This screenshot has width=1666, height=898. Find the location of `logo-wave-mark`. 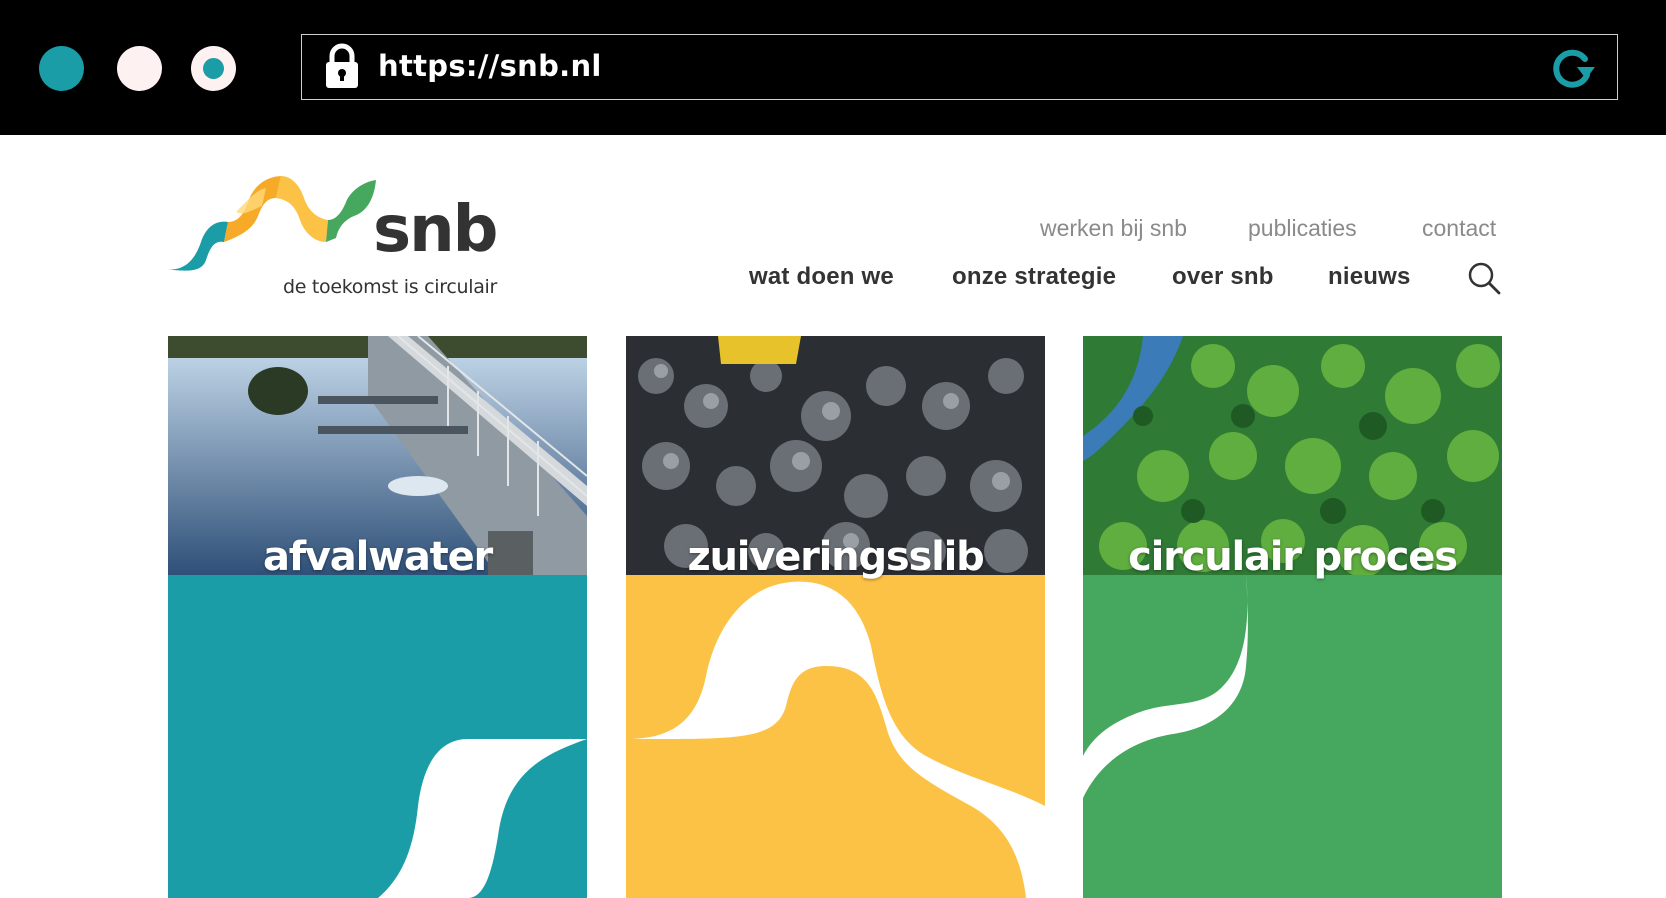

logo-wave-mark is located at coordinates (271, 223).